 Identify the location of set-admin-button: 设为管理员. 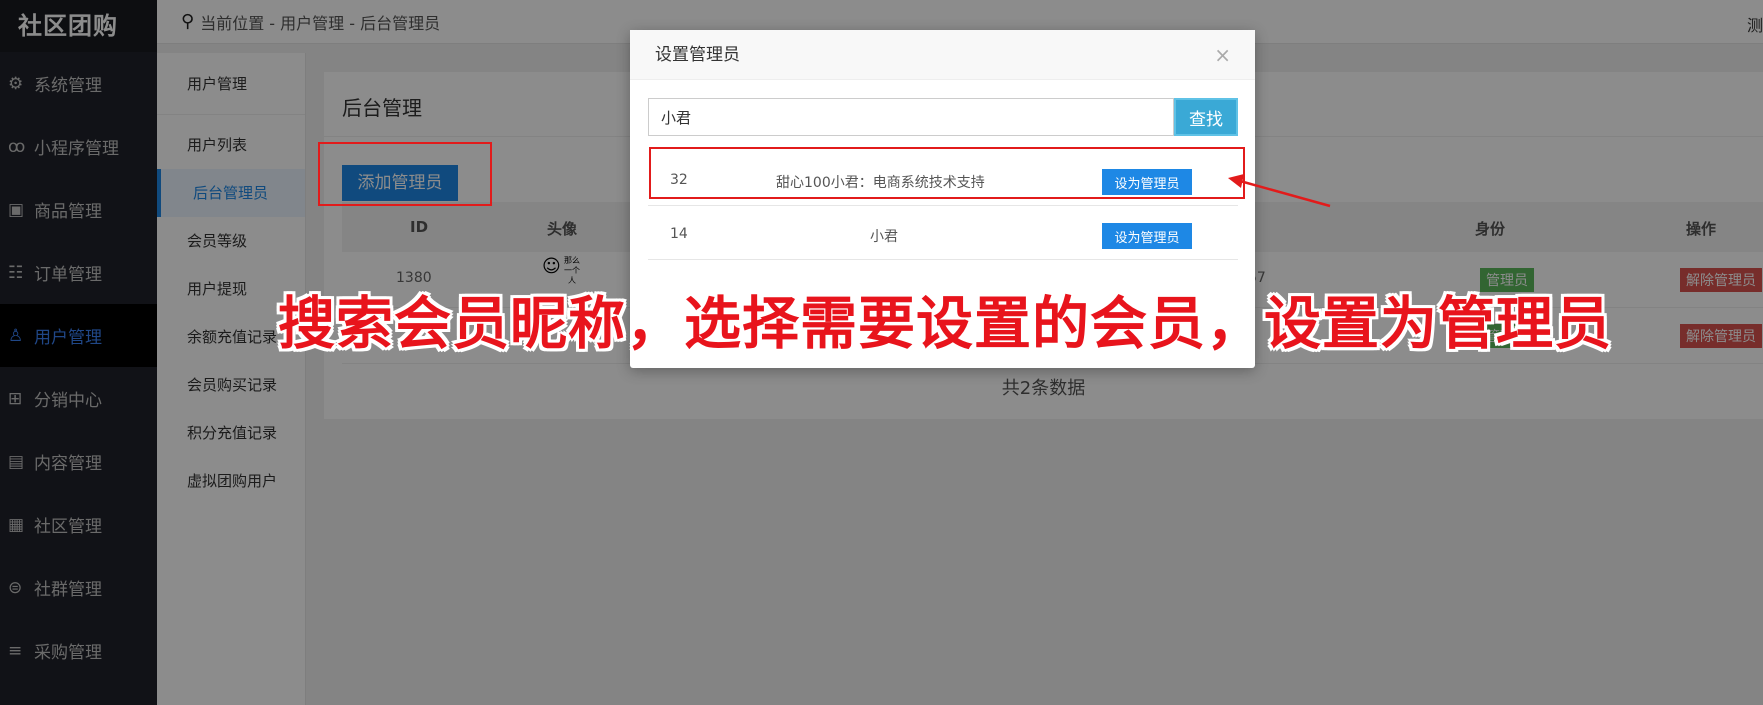
(1147, 236).